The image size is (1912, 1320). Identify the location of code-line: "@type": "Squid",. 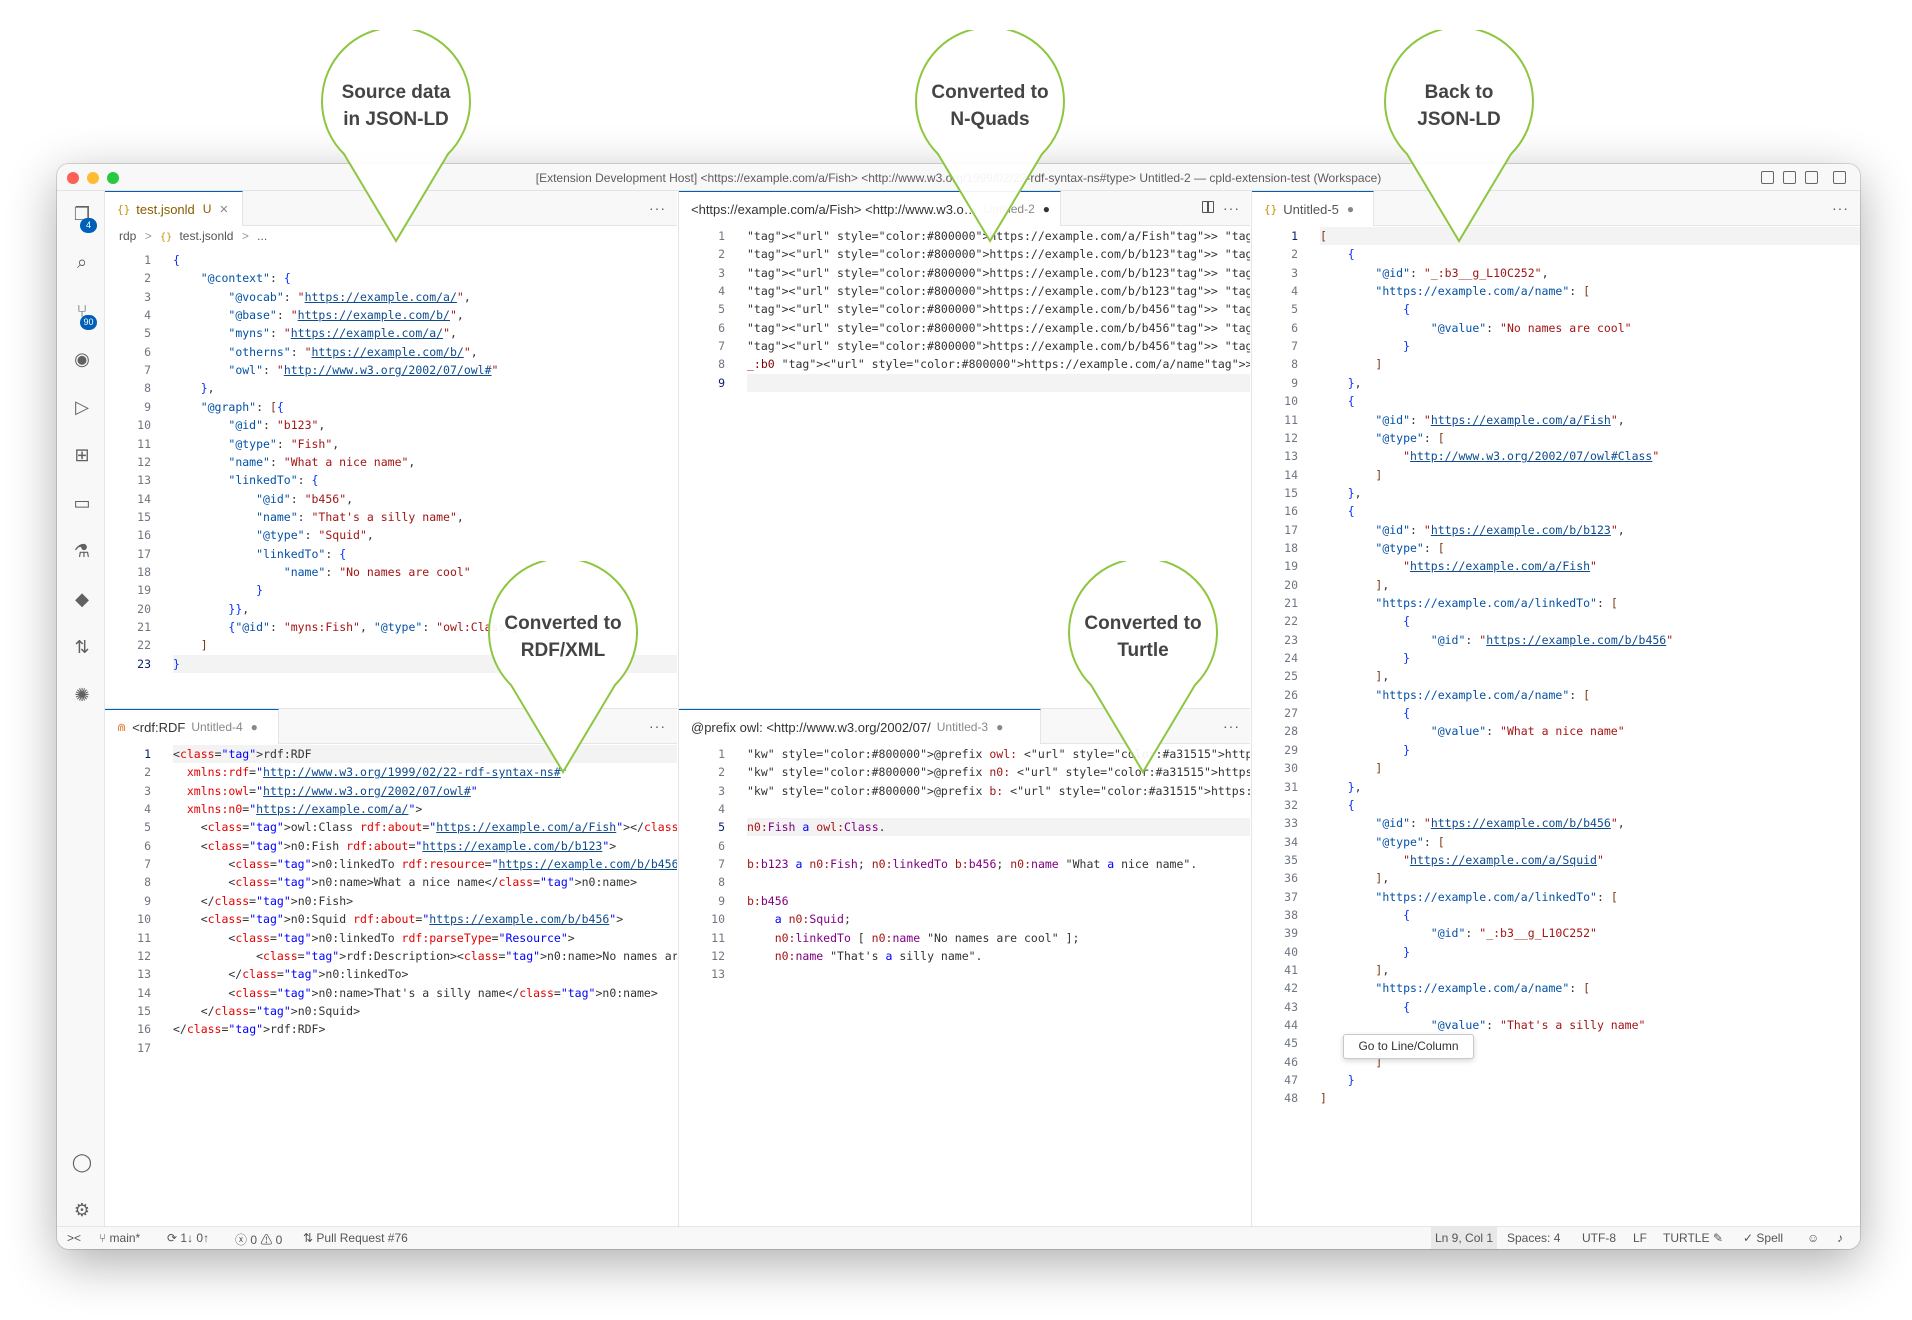
(425, 535).